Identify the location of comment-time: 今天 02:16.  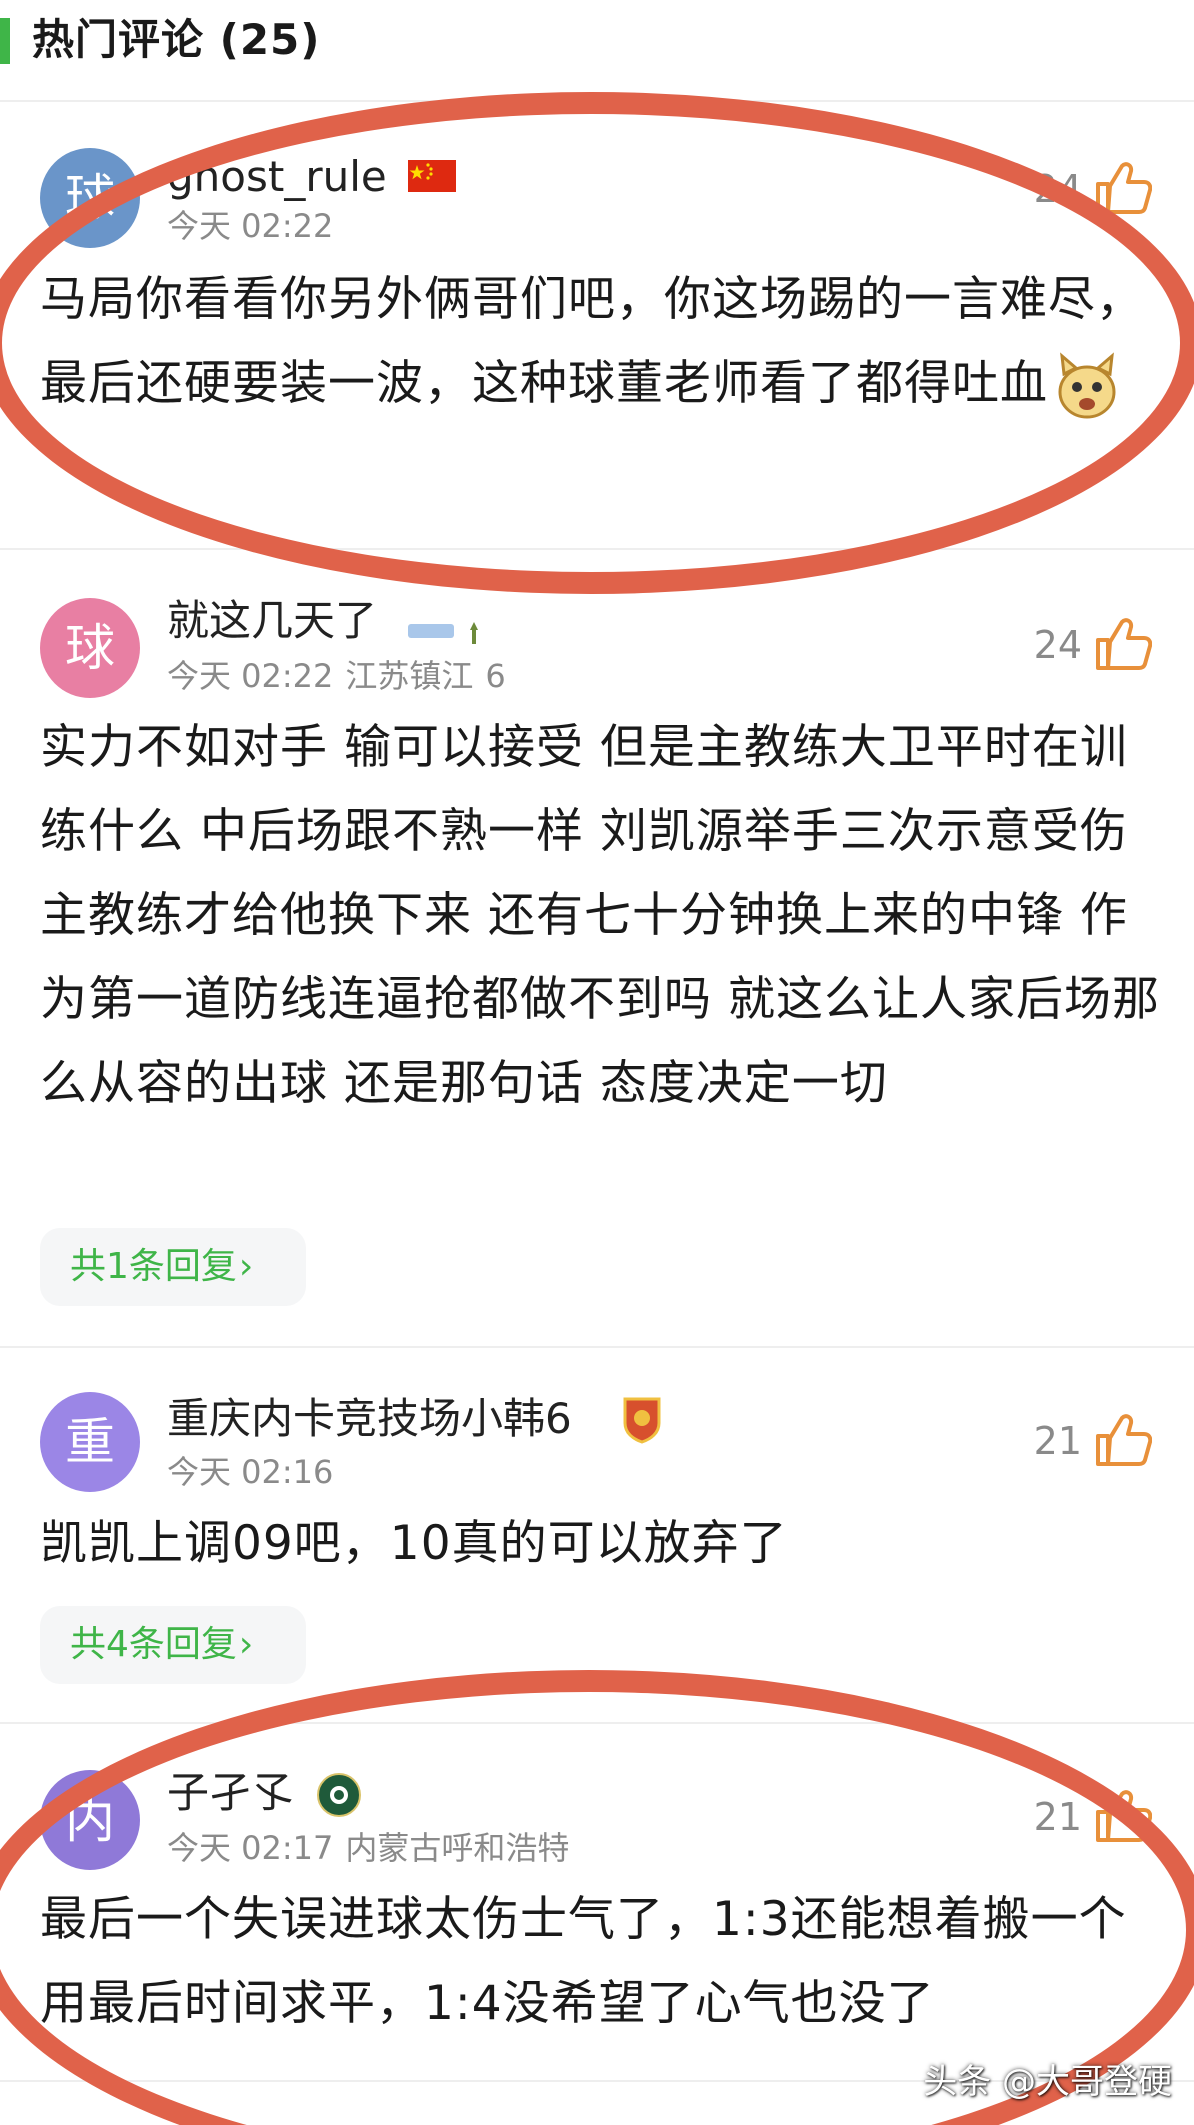
(250, 1472).